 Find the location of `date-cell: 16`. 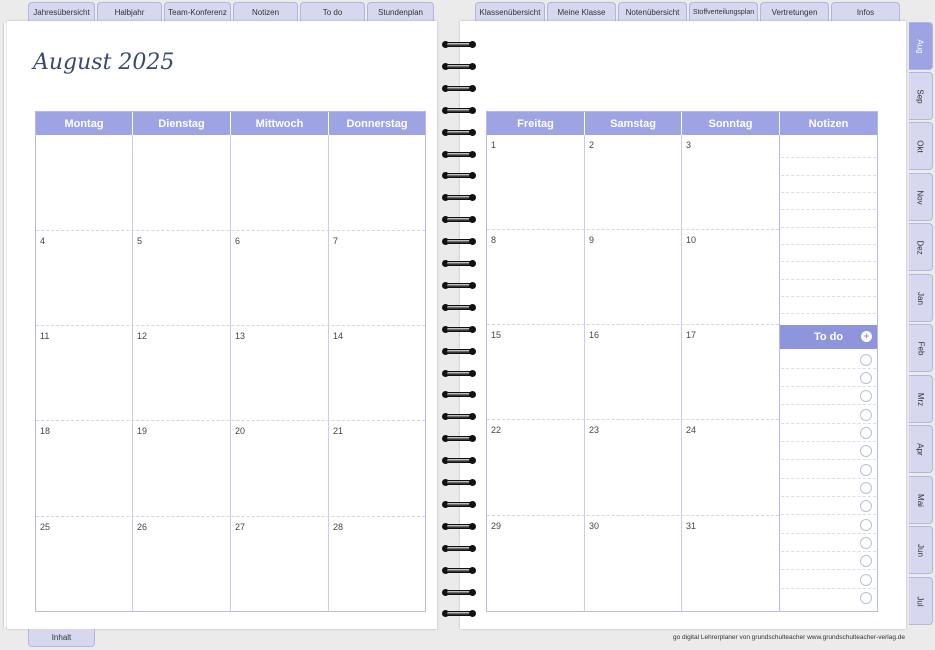

date-cell: 16 is located at coordinates (594, 335).